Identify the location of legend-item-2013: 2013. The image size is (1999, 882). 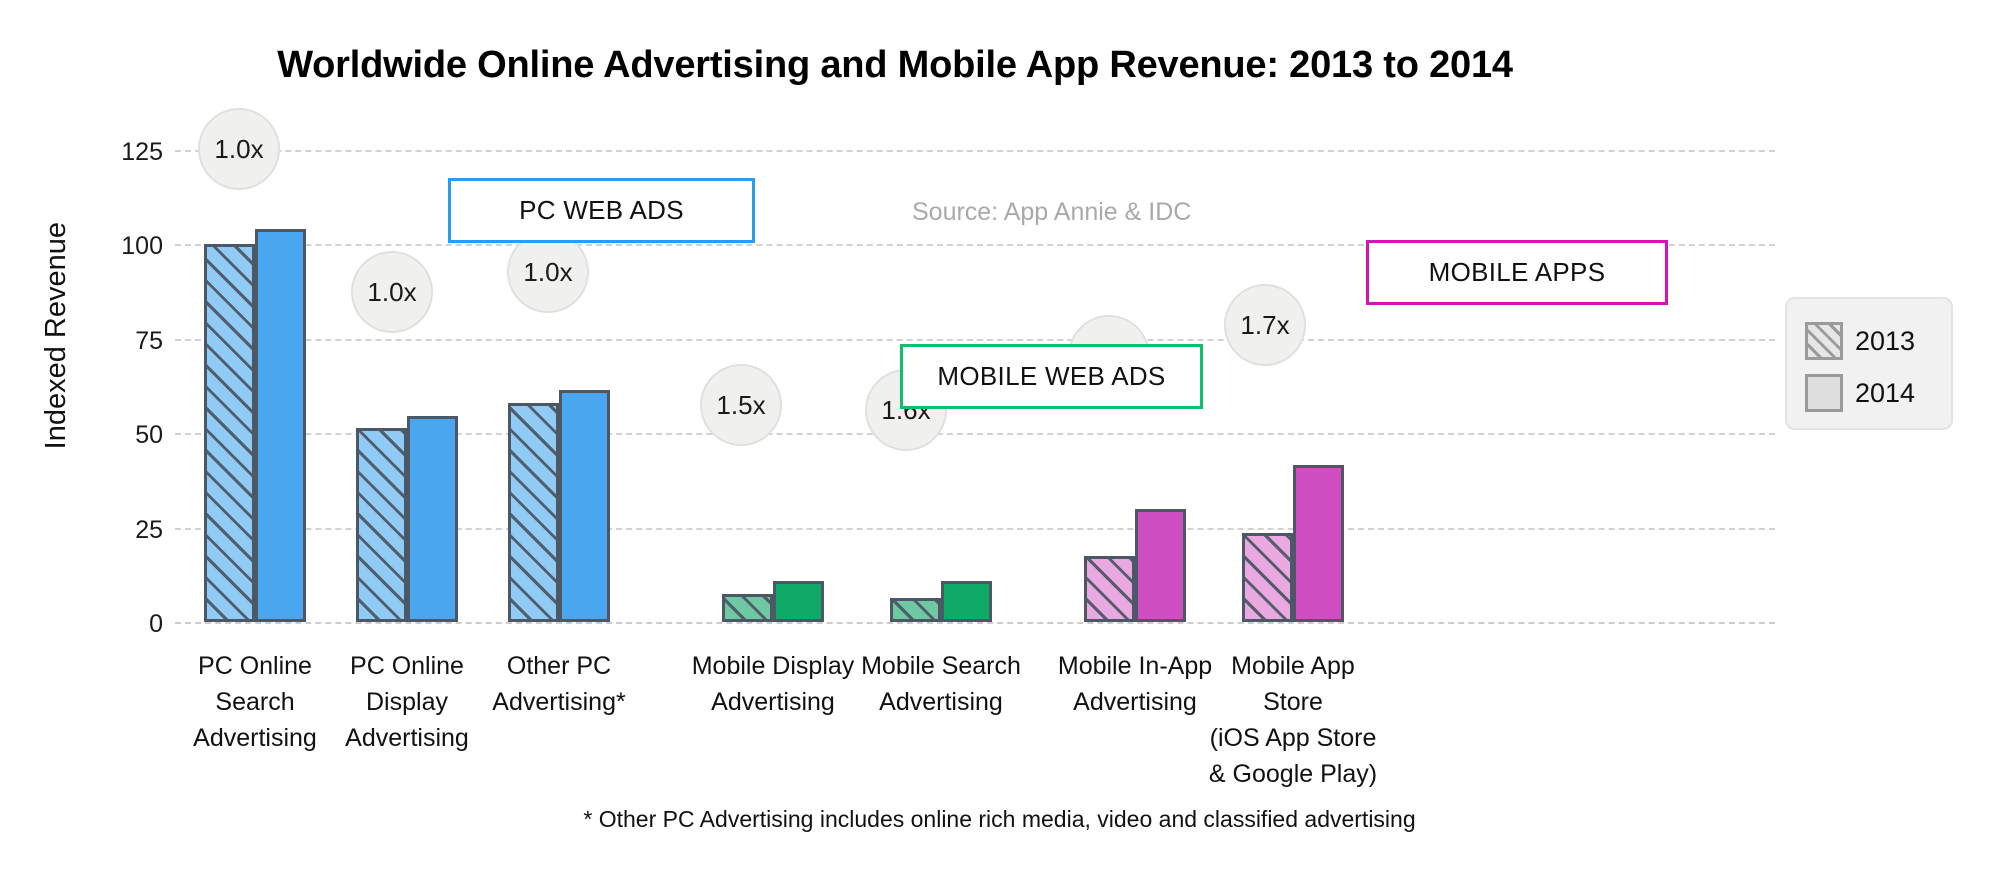
(1878, 341).